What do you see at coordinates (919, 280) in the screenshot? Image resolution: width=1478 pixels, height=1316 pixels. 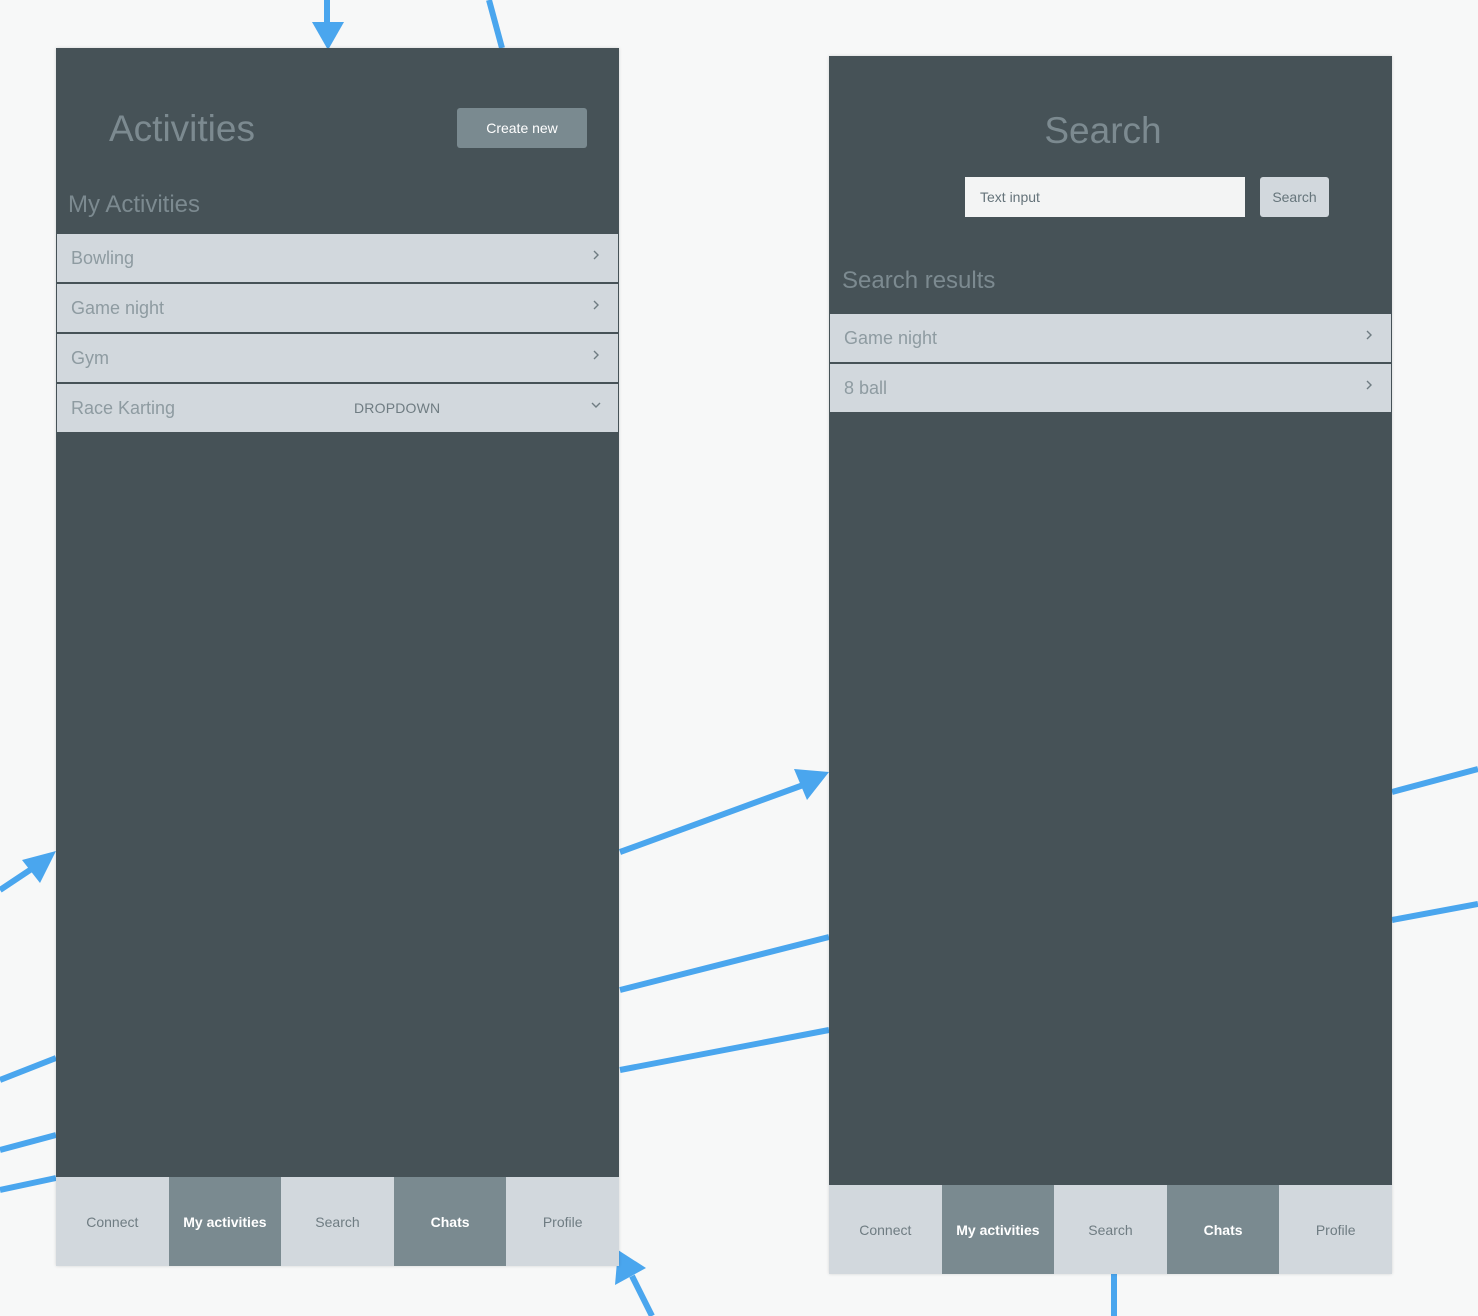 I see `section-heading: Search results` at bounding box center [919, 280].